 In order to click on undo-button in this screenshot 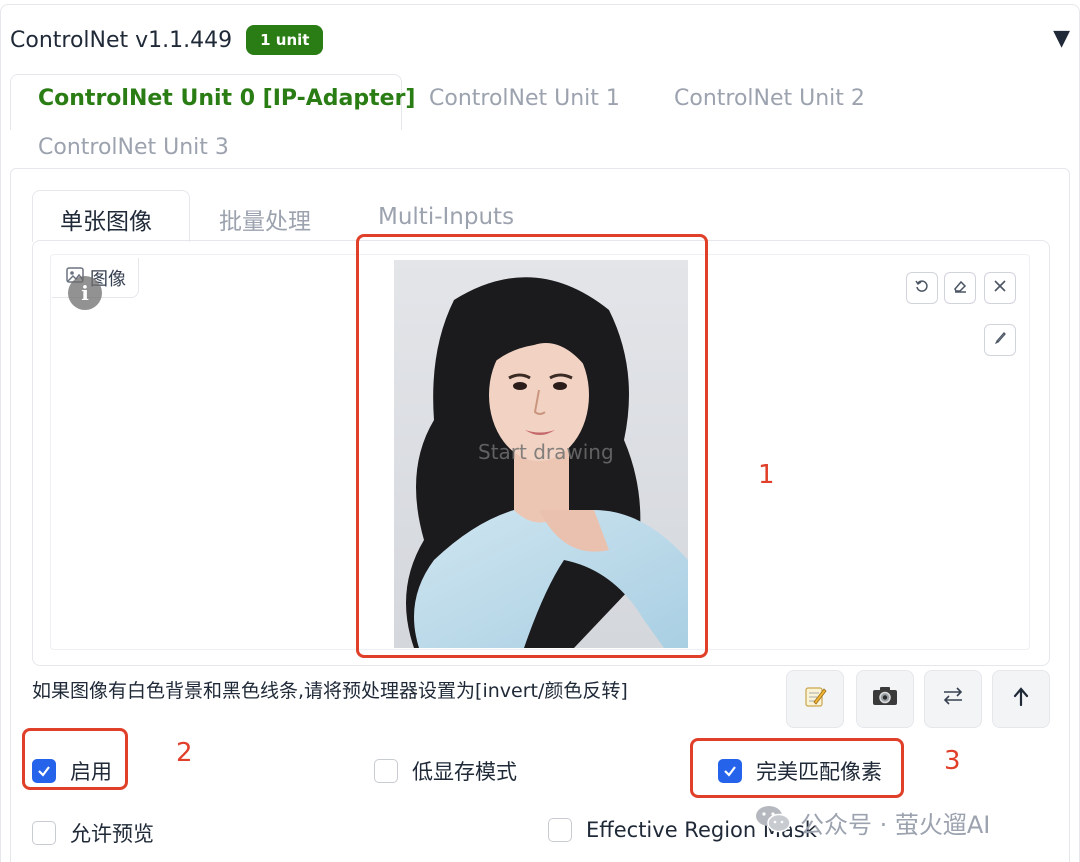, I will do `click(922, 288)`.